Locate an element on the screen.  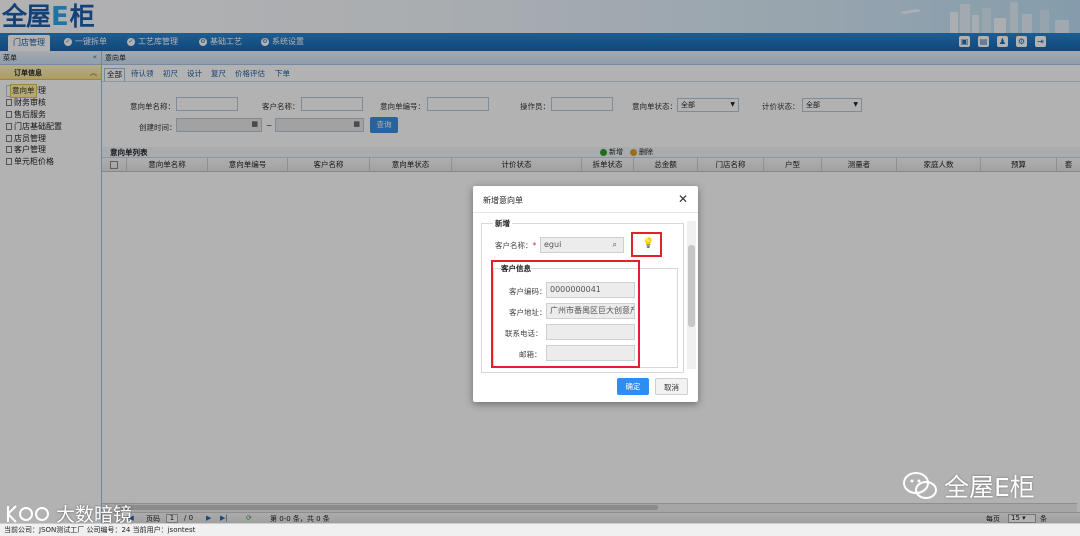
section-customer-title: 客户信息 is located at coordinates (516, 268).